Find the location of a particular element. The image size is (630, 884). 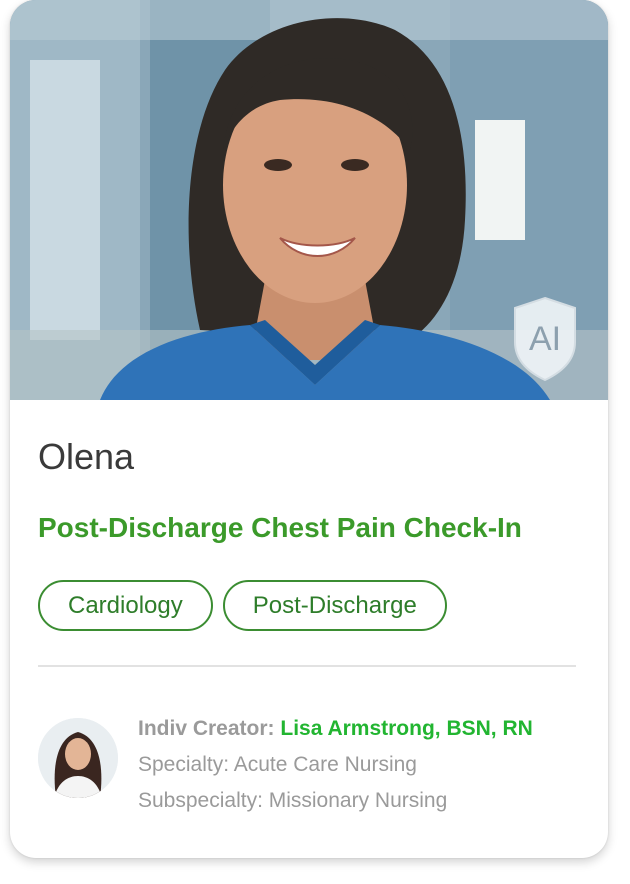

ai-badge-label: AI is located at coordinates (545, 339).